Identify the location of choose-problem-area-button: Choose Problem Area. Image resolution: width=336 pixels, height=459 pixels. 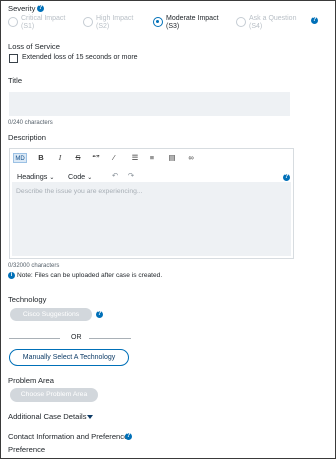
(54, 395).